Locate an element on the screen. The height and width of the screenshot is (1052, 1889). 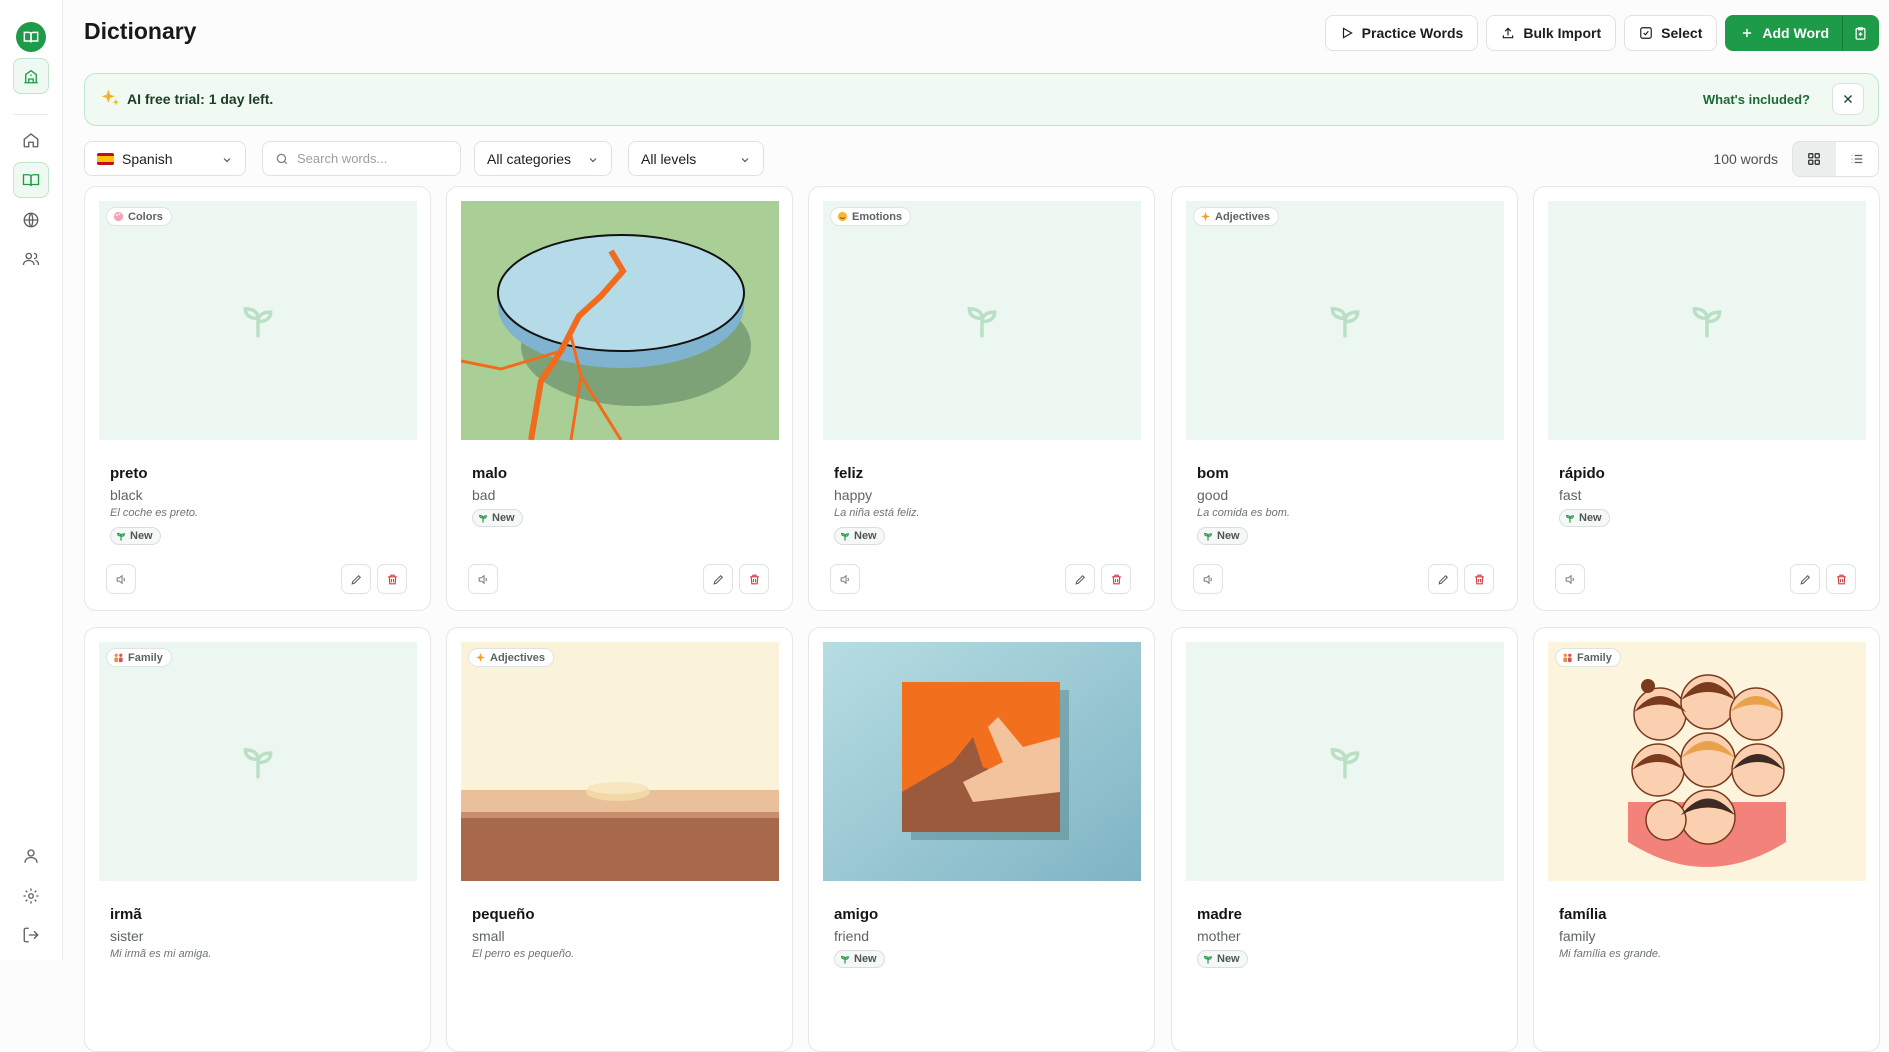
word-term: madre is located at coordinates (1220, 914).